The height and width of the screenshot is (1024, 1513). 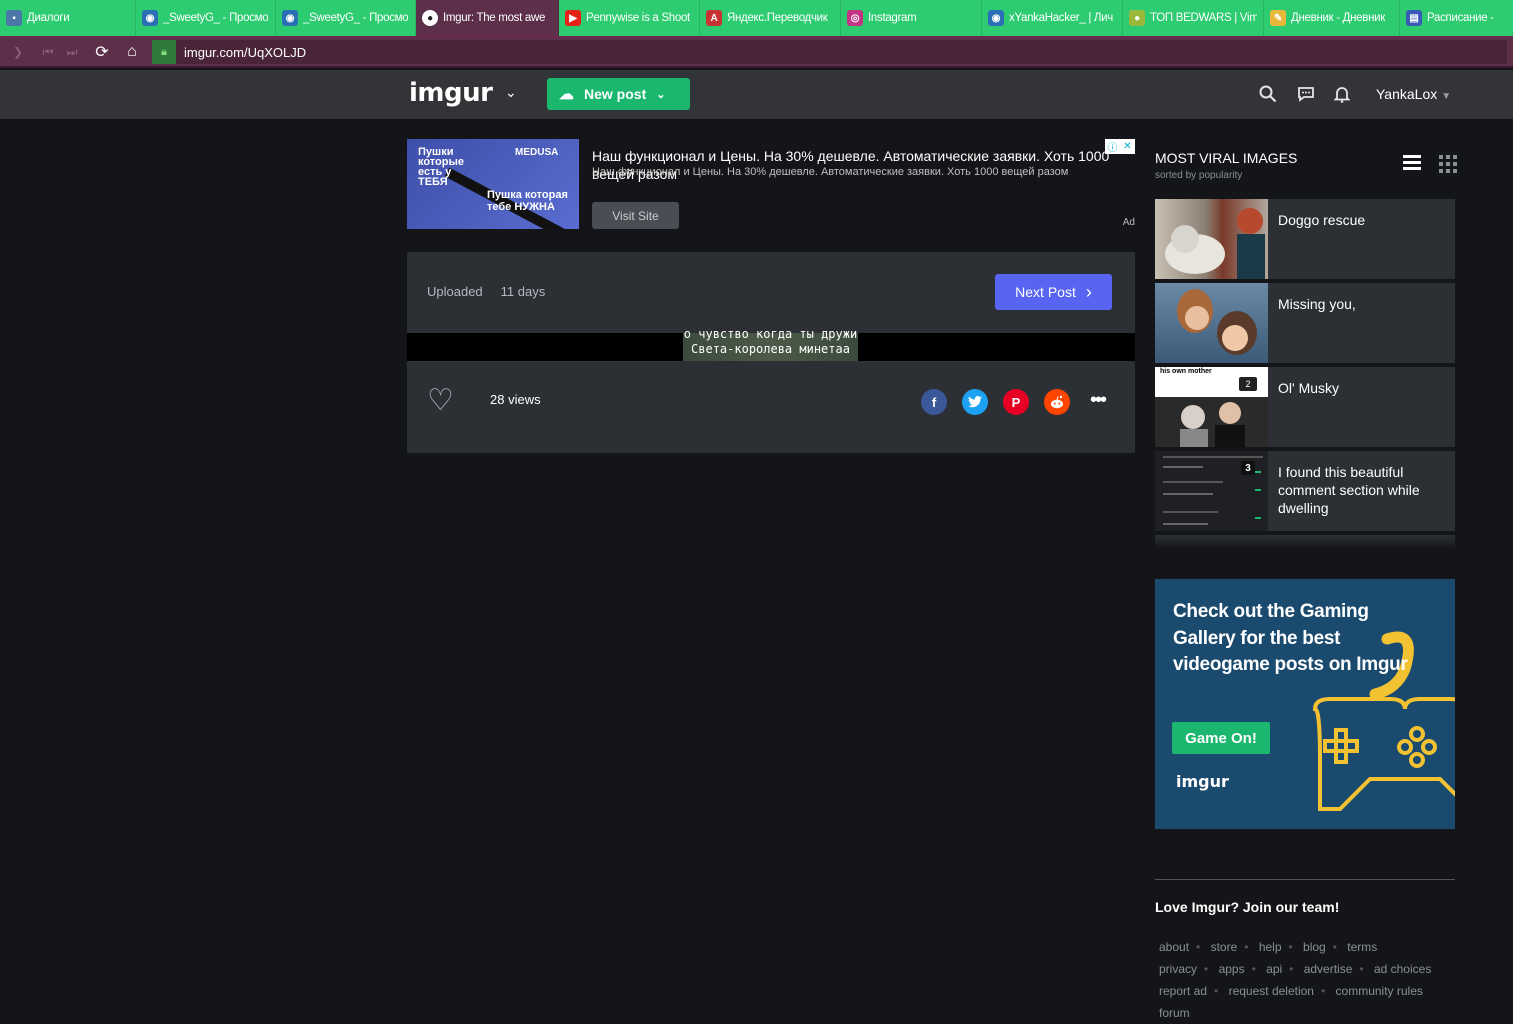 I want to click on uploaded-info: Uploaded 11 days, so click(x=486, y=291).